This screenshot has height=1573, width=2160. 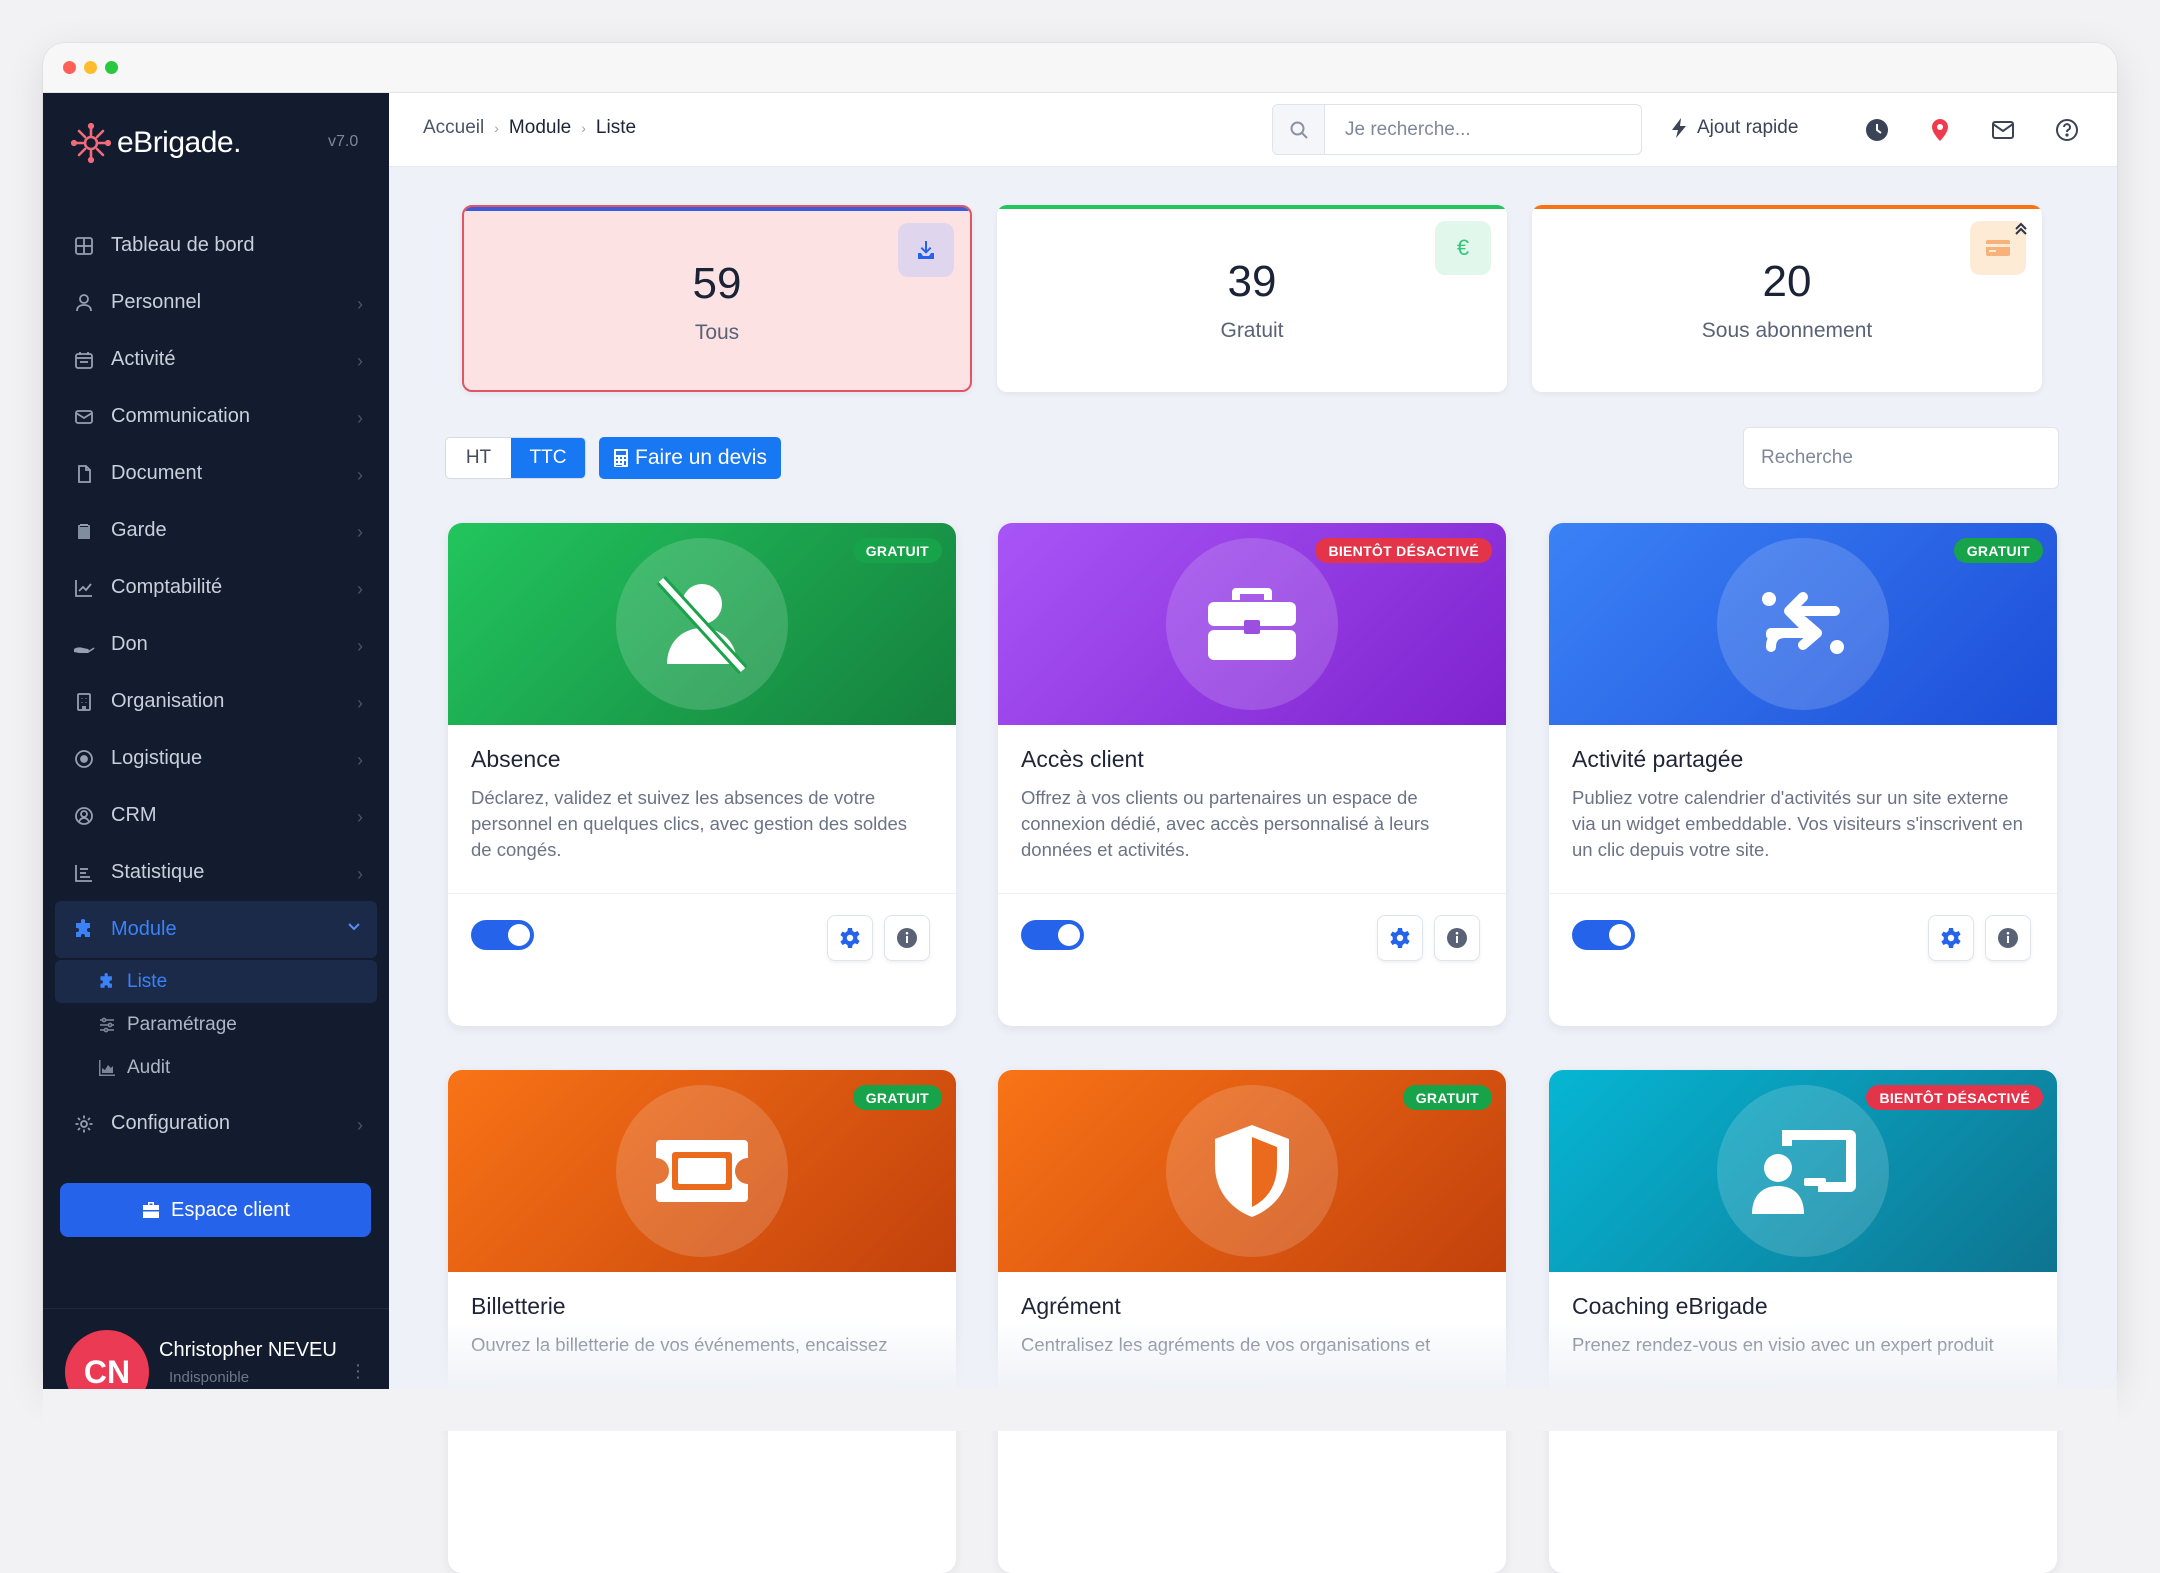 What do you see at coordinates (1403, 550) in the screenshot?
I see `module-tag: BIENTÔT DÉSACTIVÉ` at bounding box center [1403, 550].